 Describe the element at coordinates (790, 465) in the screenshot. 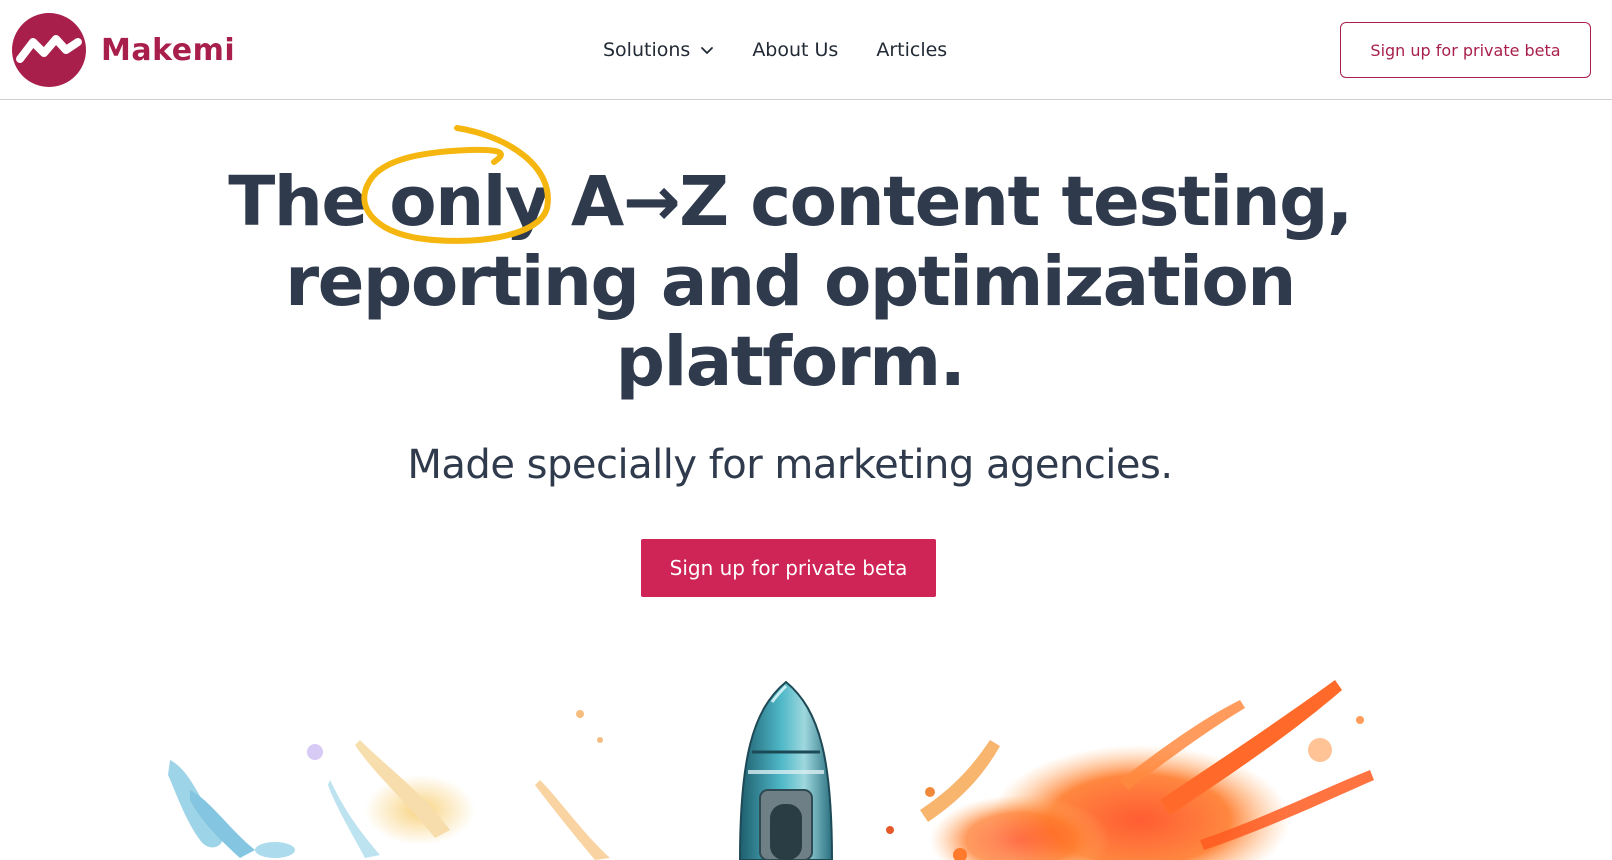

I see `hero-subheadline: Made specially for marketing agencies.` at that location.